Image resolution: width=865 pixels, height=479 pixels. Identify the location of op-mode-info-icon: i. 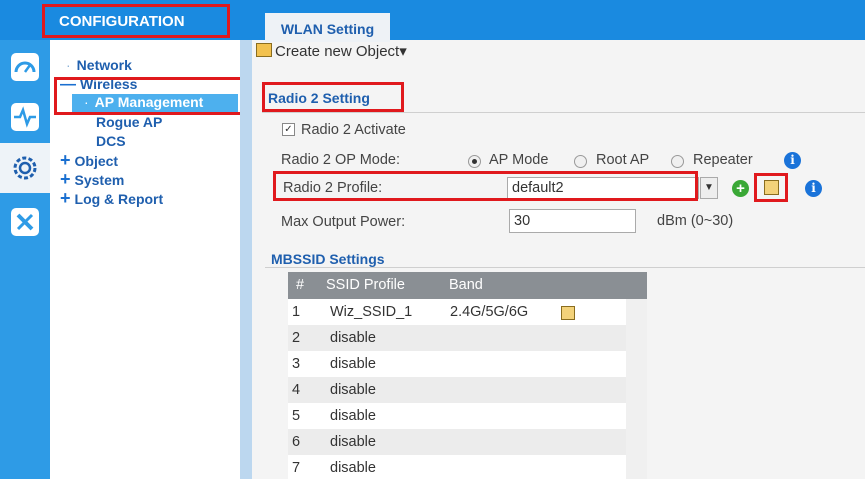
(792, 160).